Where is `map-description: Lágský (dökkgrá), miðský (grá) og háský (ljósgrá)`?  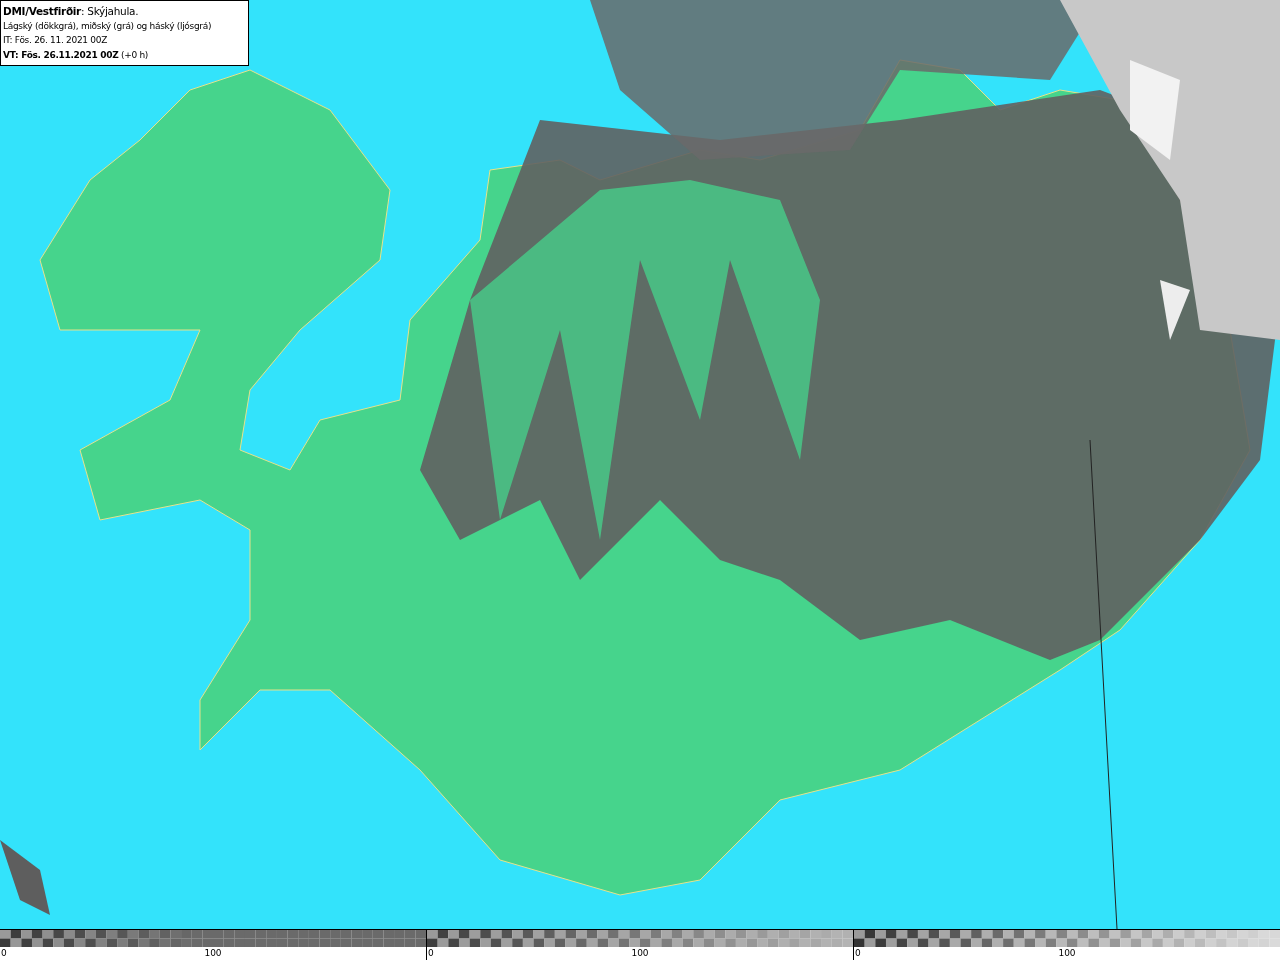
map-description: Lágský (dökkgrá), miðský (grá) og háský (ljósgrá) is located at coordinates (107, 26).